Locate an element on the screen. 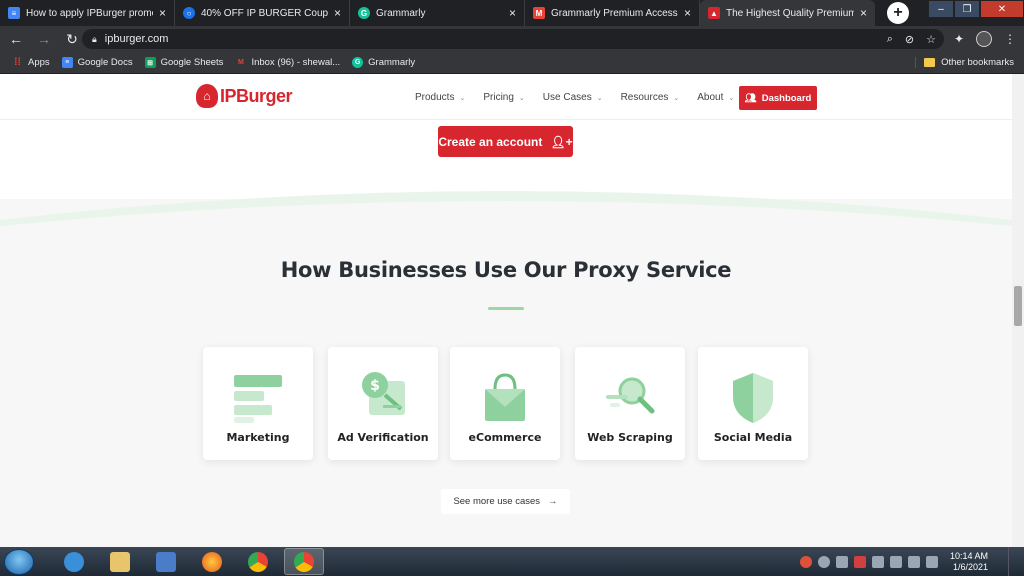 This screenshot has height=576, width=1024. use-case-card-web-scraping: Web Scraping is located at coordinates (630, 403).